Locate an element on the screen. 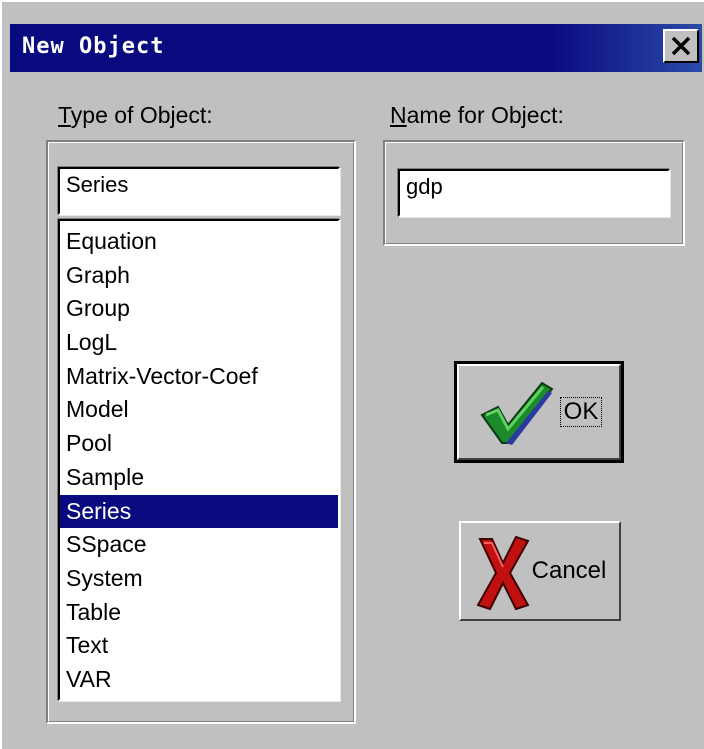  list-item: VAR is located at coordinates (199, 680).